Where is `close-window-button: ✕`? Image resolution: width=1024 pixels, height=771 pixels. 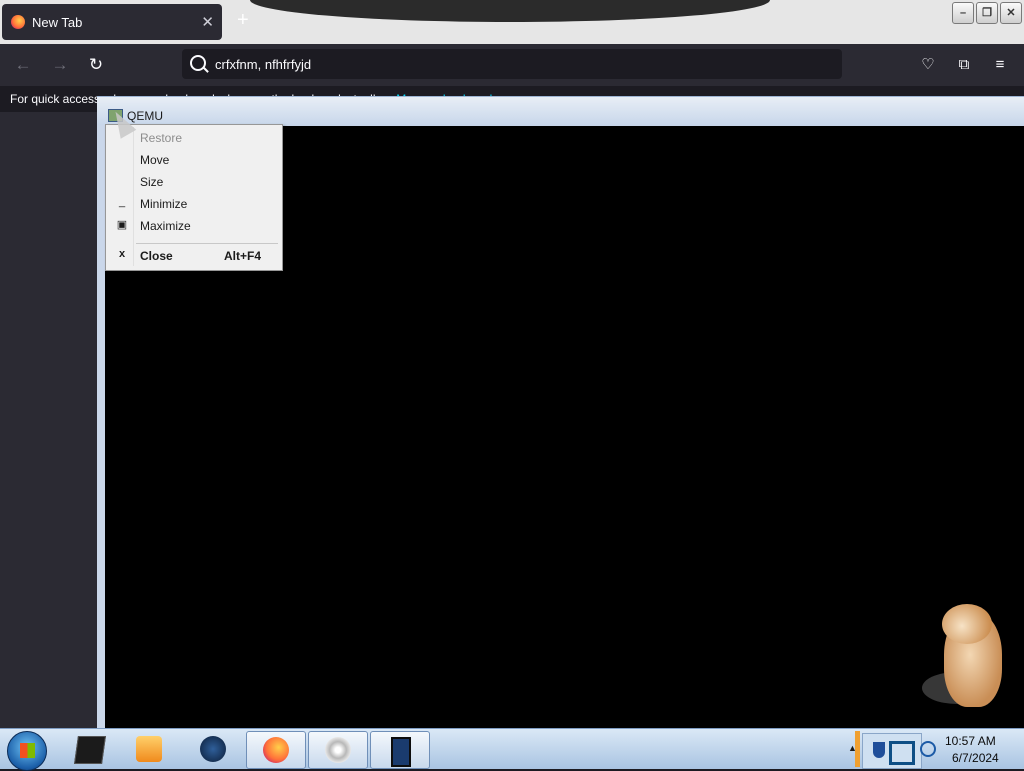
close-window-button: ✕ is located at coordinates (1011, 13).